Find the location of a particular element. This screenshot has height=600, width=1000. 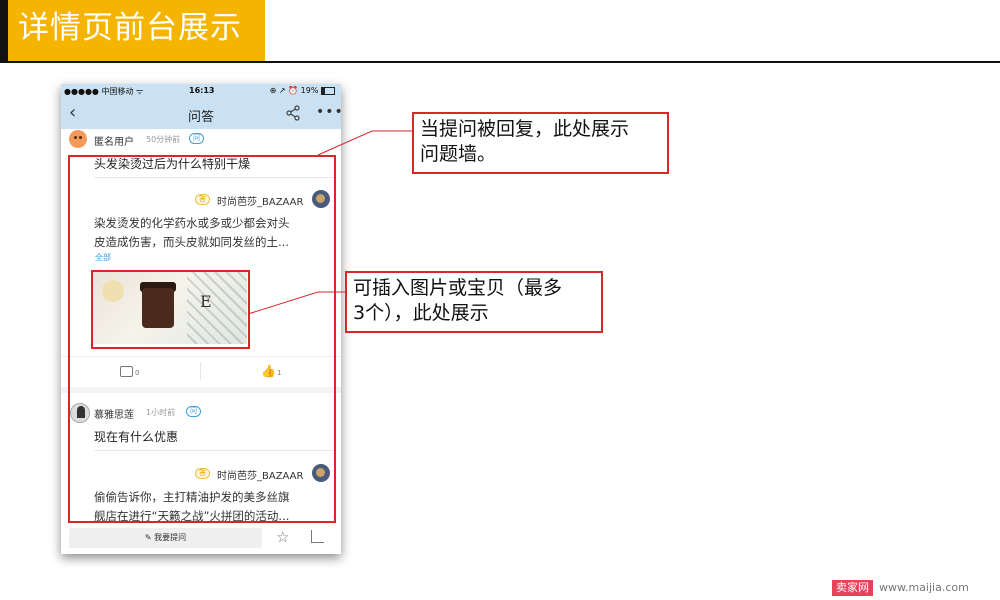

question-wall-callout: 当提问被回复，此处展示 问题墙。 is located at coordinates (540, 143).